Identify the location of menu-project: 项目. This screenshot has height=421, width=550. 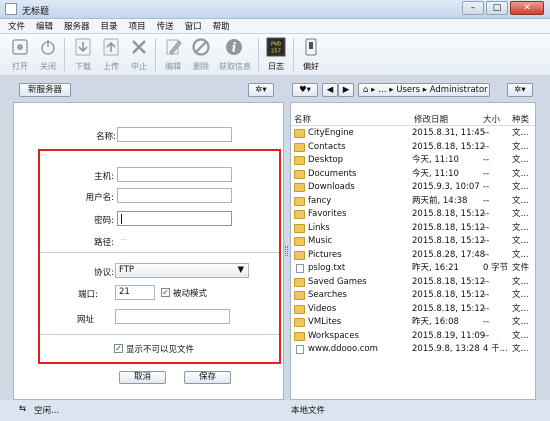
(137, 26).